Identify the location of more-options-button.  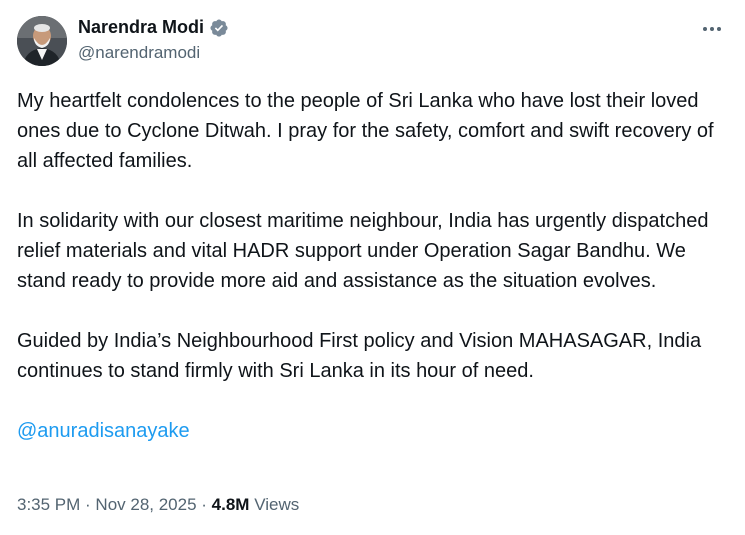
(712, 29).